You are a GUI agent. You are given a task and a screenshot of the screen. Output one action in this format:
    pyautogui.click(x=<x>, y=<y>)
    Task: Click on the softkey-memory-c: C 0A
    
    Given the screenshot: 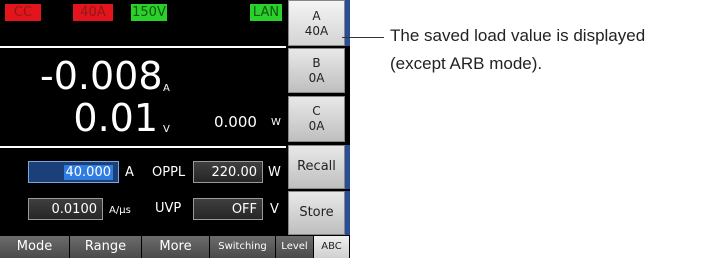 What is the action you would take?
    pyautogui.click(x=316, y=119)
    